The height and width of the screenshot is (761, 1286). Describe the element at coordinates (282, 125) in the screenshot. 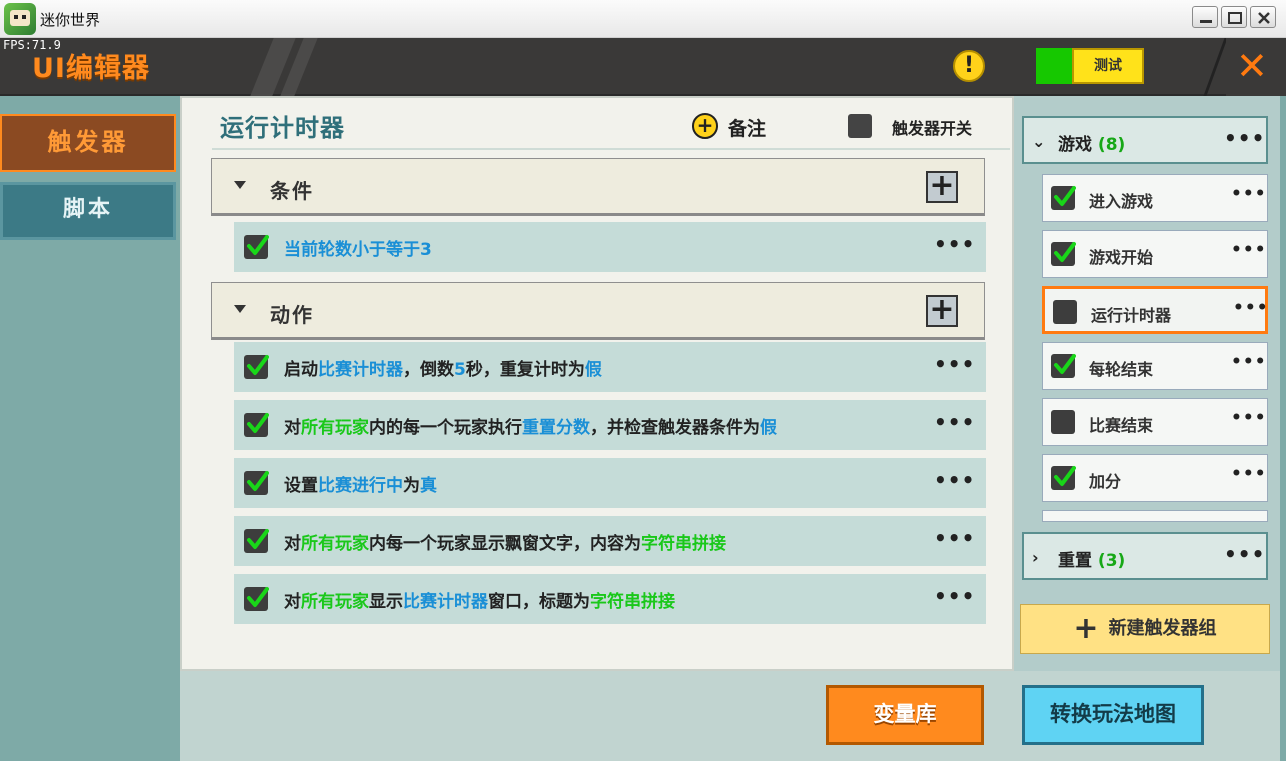

I see `trigger-title: 运行计时器` at that location.